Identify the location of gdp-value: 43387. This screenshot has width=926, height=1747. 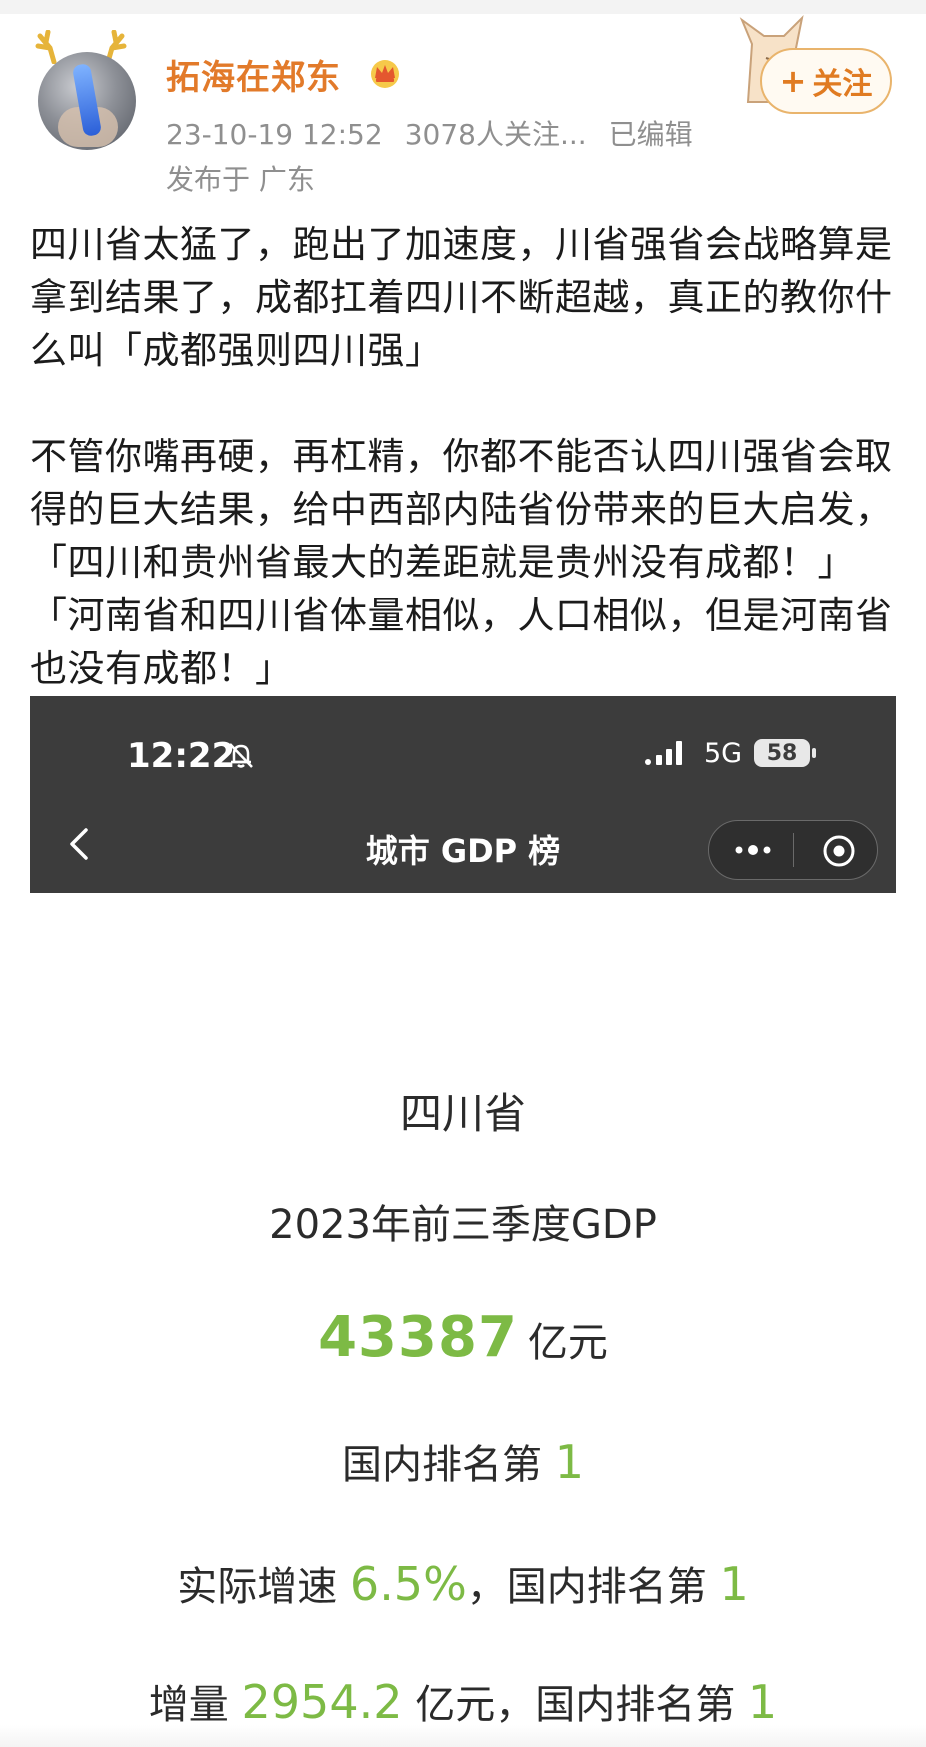
(418, 1337).